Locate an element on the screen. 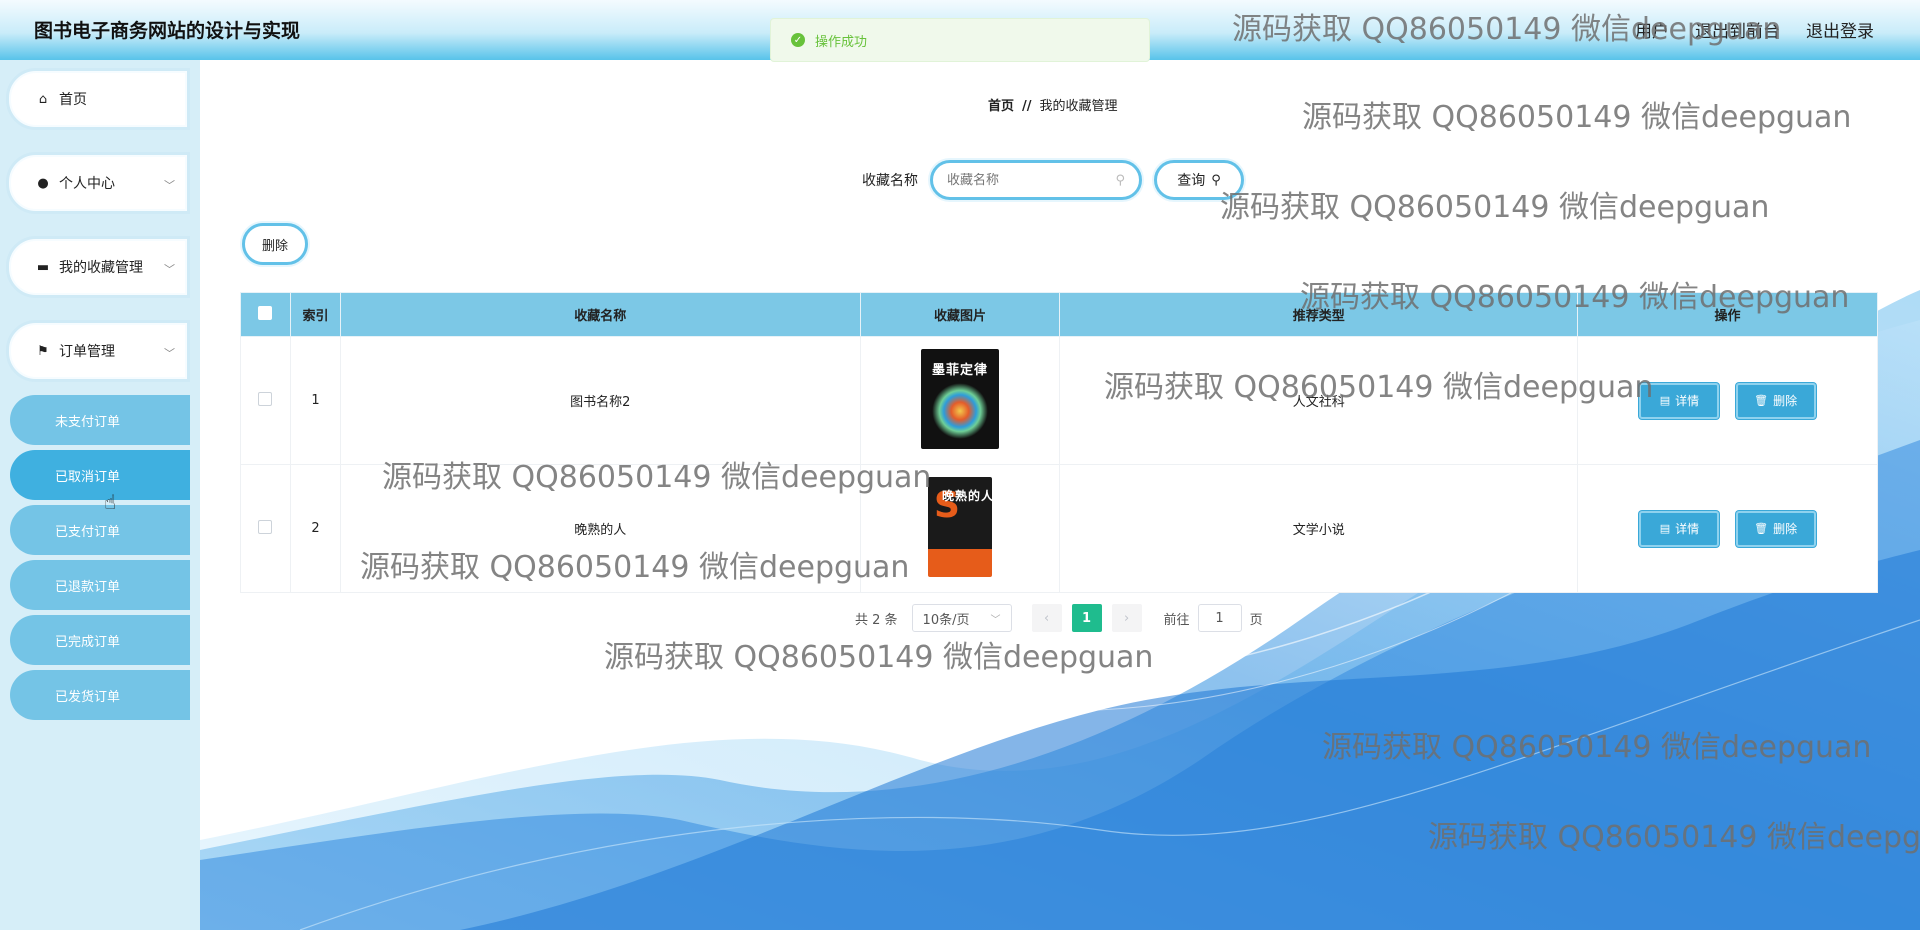 The image size is (1920, 930). breadcrumb-home: 首页 is located at coordinates (1001, 106).